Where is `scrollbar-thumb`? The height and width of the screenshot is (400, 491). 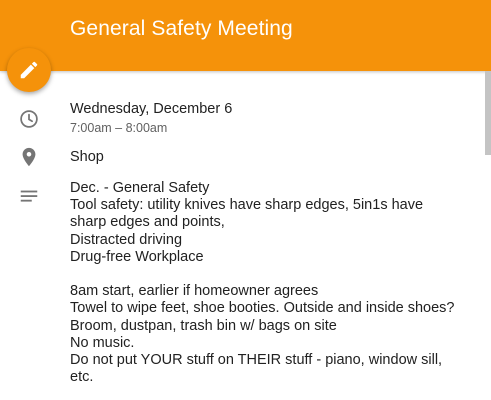
scrollbar-thumb is located at coordinates (488, 113).